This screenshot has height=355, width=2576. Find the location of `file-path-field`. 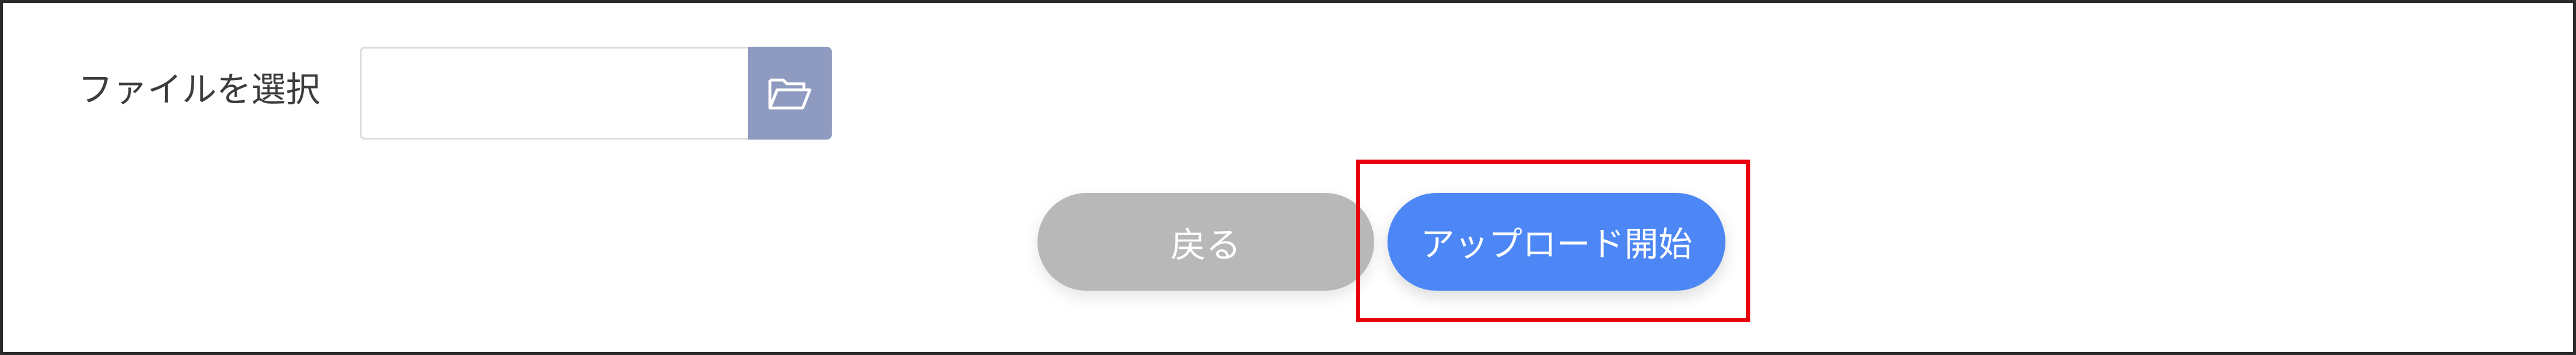

file-path-field is located at coordinates (554, 93).